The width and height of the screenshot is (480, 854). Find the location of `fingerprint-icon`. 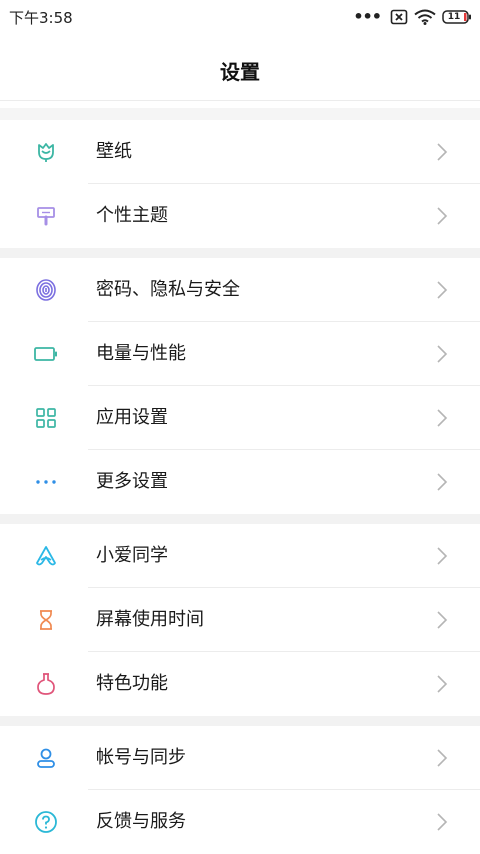

fingerprint-icon is located at coordinates (46, 290).